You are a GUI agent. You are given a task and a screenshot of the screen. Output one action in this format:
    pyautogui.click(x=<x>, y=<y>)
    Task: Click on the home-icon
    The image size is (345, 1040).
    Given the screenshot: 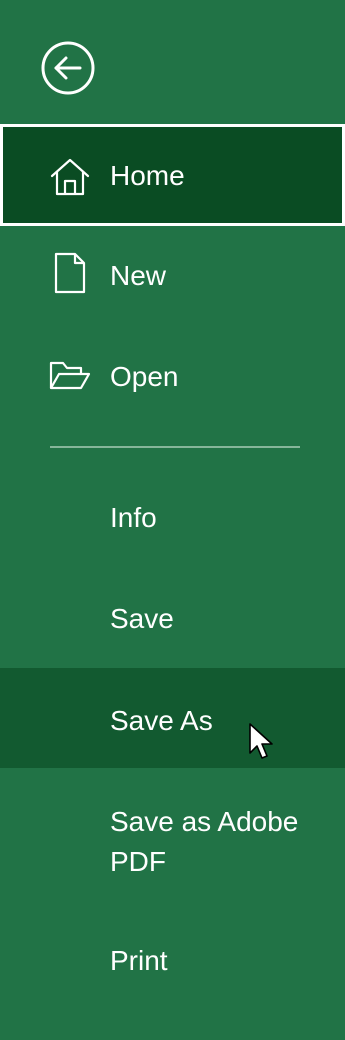 What is the action you would take?
    pyautogui.click(x=70, y=176)
    